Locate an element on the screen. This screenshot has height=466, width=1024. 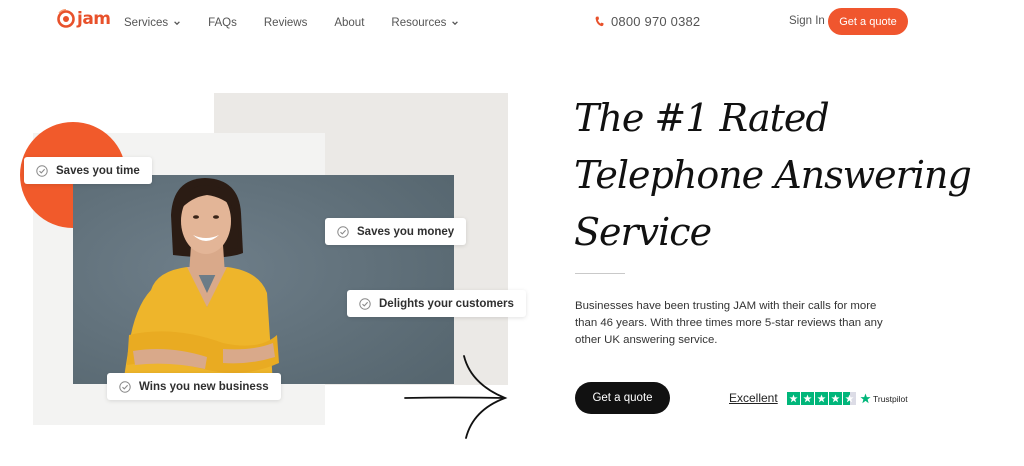
badge-delights-customers: Delights your customers is located at coordinates (436, 303).